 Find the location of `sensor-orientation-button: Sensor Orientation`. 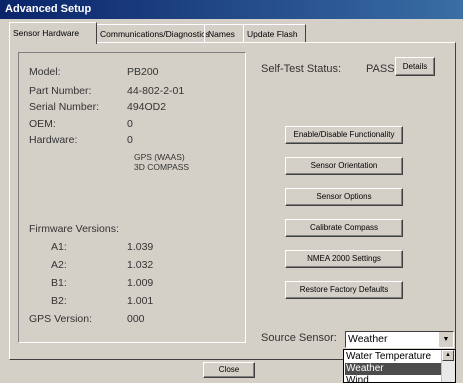

sensor-orientation-button: Sensor Orientation is located at coordinates (344, 166).